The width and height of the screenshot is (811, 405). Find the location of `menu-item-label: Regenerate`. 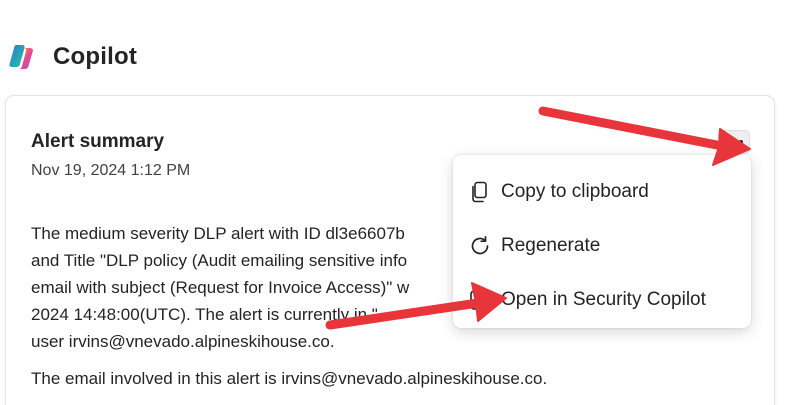

menu-item-label: Regenerate is located at coordinates (551, 245).